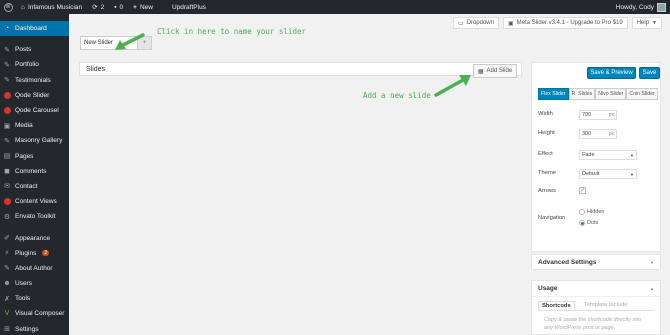 This screenshot has height=335, width=670. What do you see at coordinates (34, 298) in the screenshot?
I see `sidebar-item-tools: ✗ Tools` at bounding box center [34, 298].